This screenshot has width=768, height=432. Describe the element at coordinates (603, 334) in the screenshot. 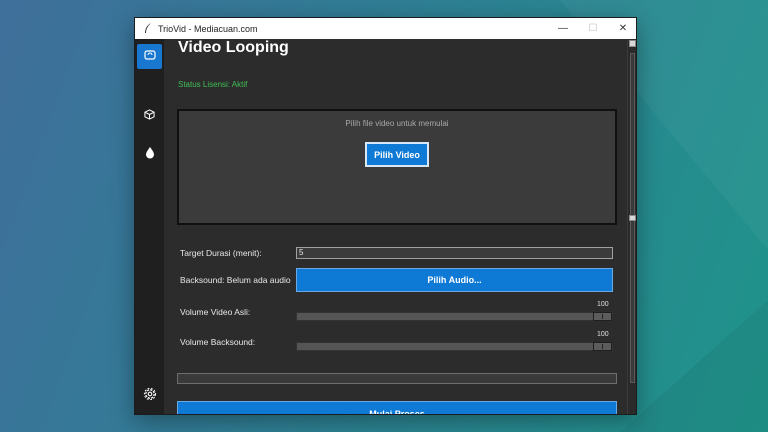

I see `volume-backsound-value: 100` at that location.